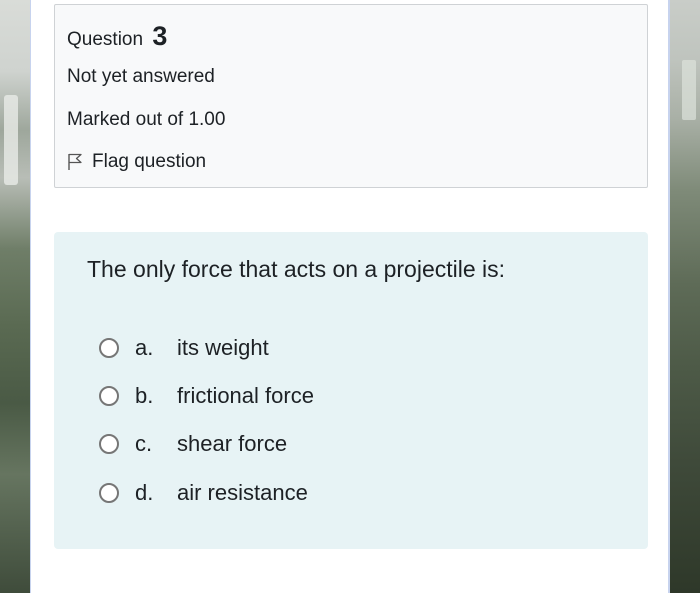 This screenshot has height=593, width=700. I want to click on answer-letter-b: b., so click(144, 395).